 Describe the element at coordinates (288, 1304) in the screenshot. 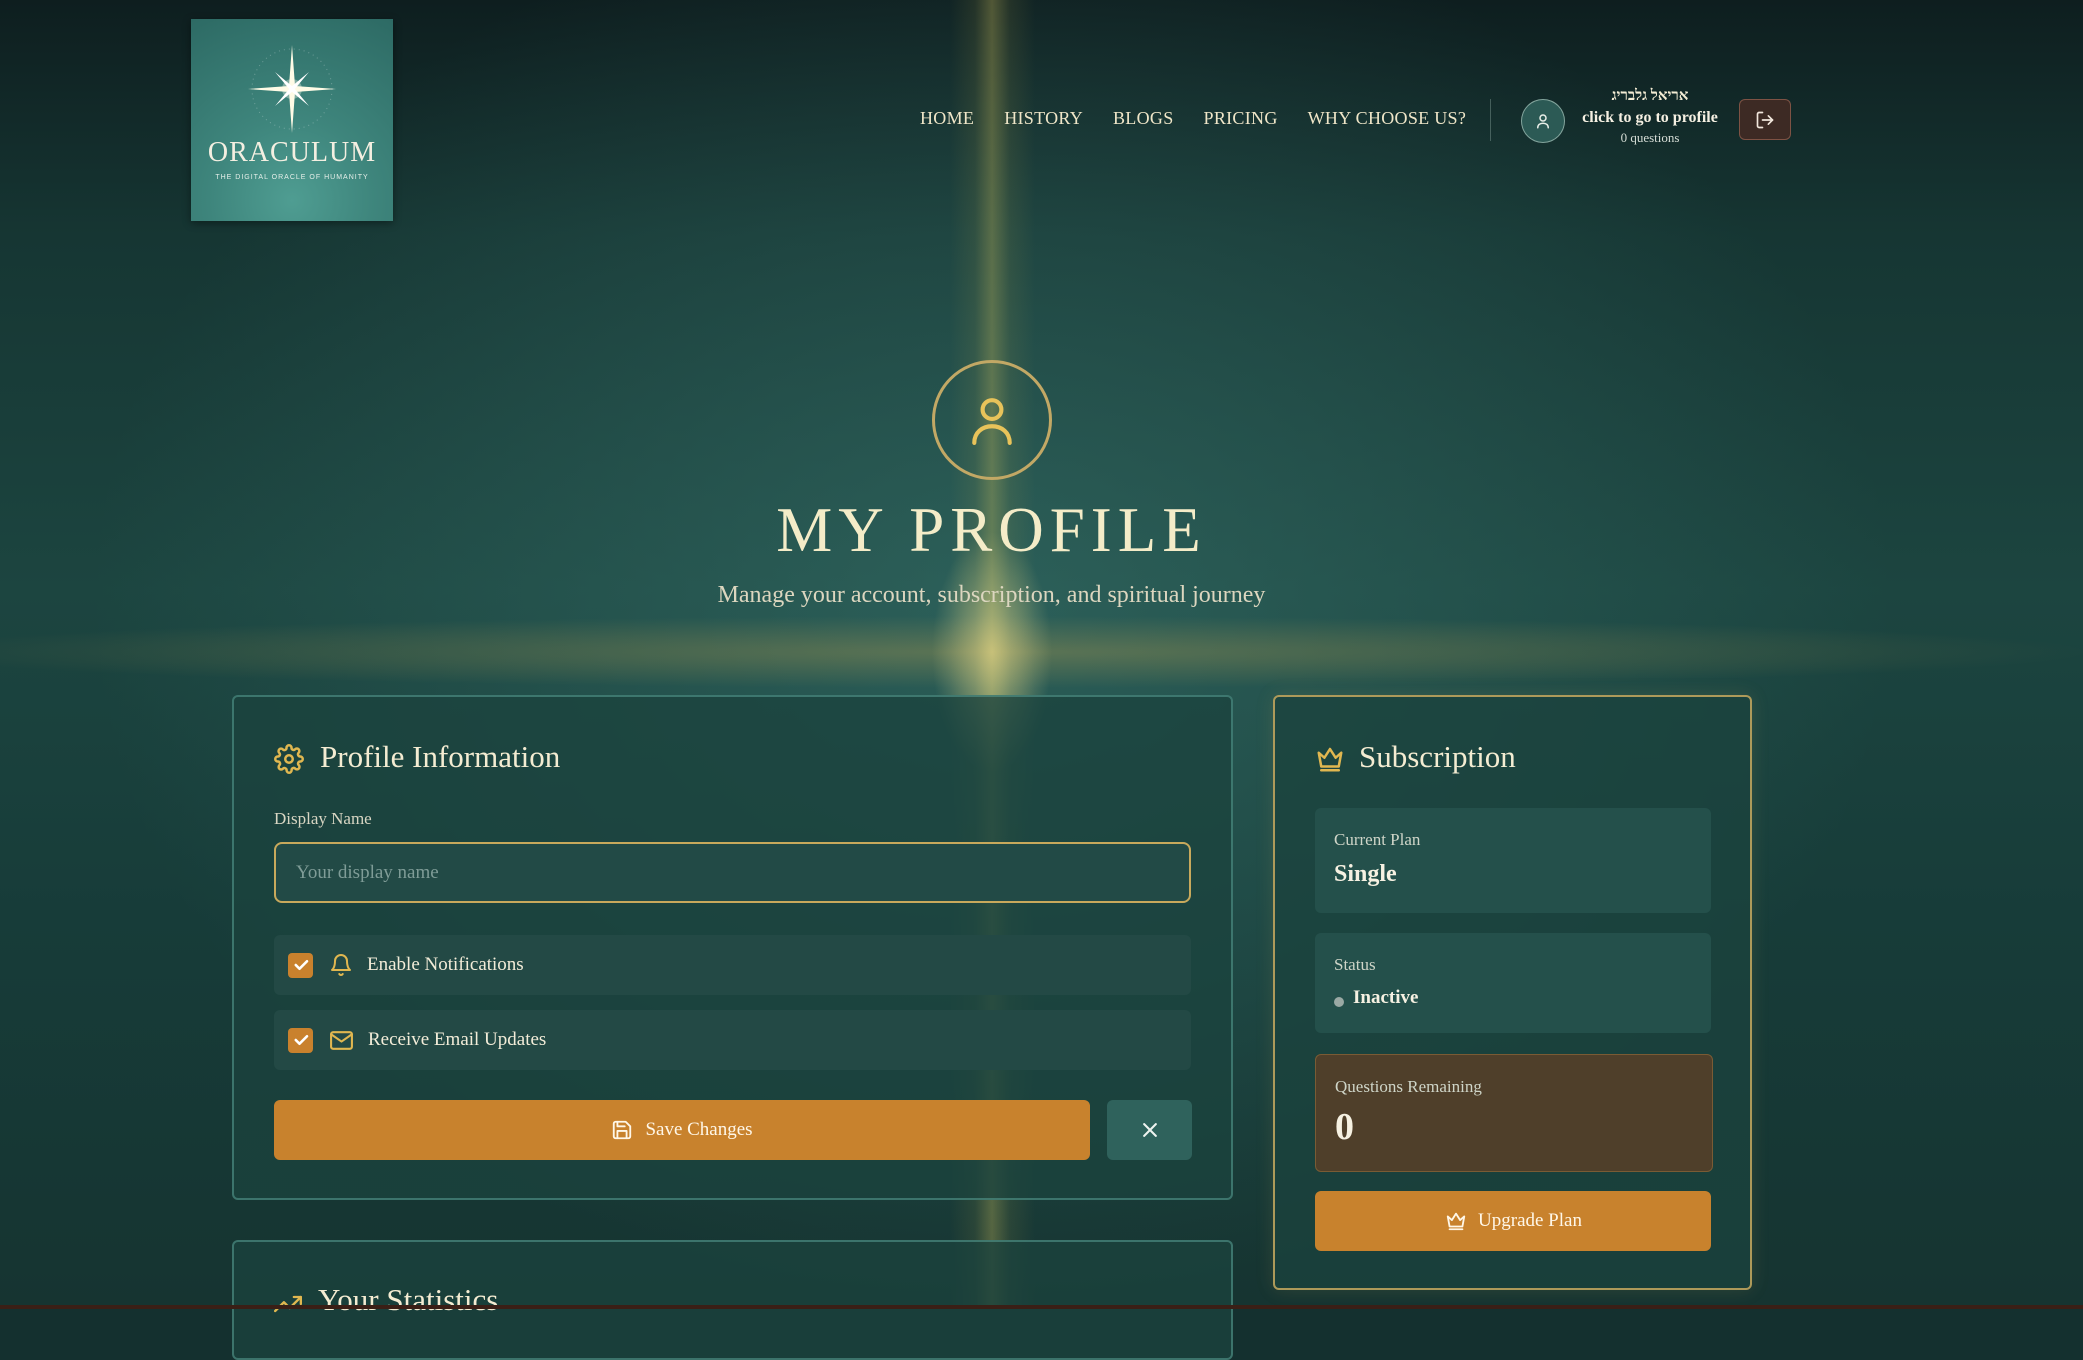

I see `trending-up-icon` at that location.